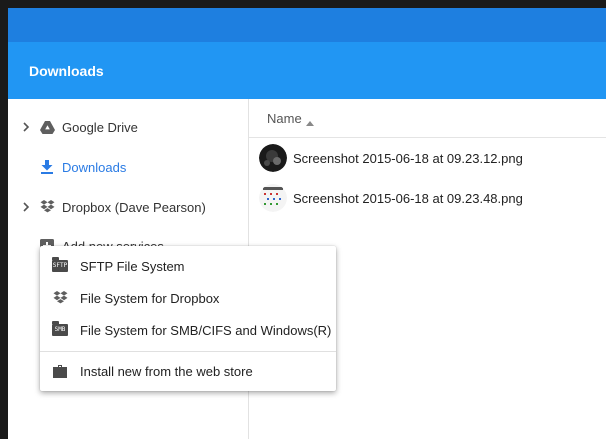 Image resolution: width=606 pixels, height=439 pixels. Describe the element at coordinates (66, 70) in the screenshot. I see `page-title: Downloads` at that location.